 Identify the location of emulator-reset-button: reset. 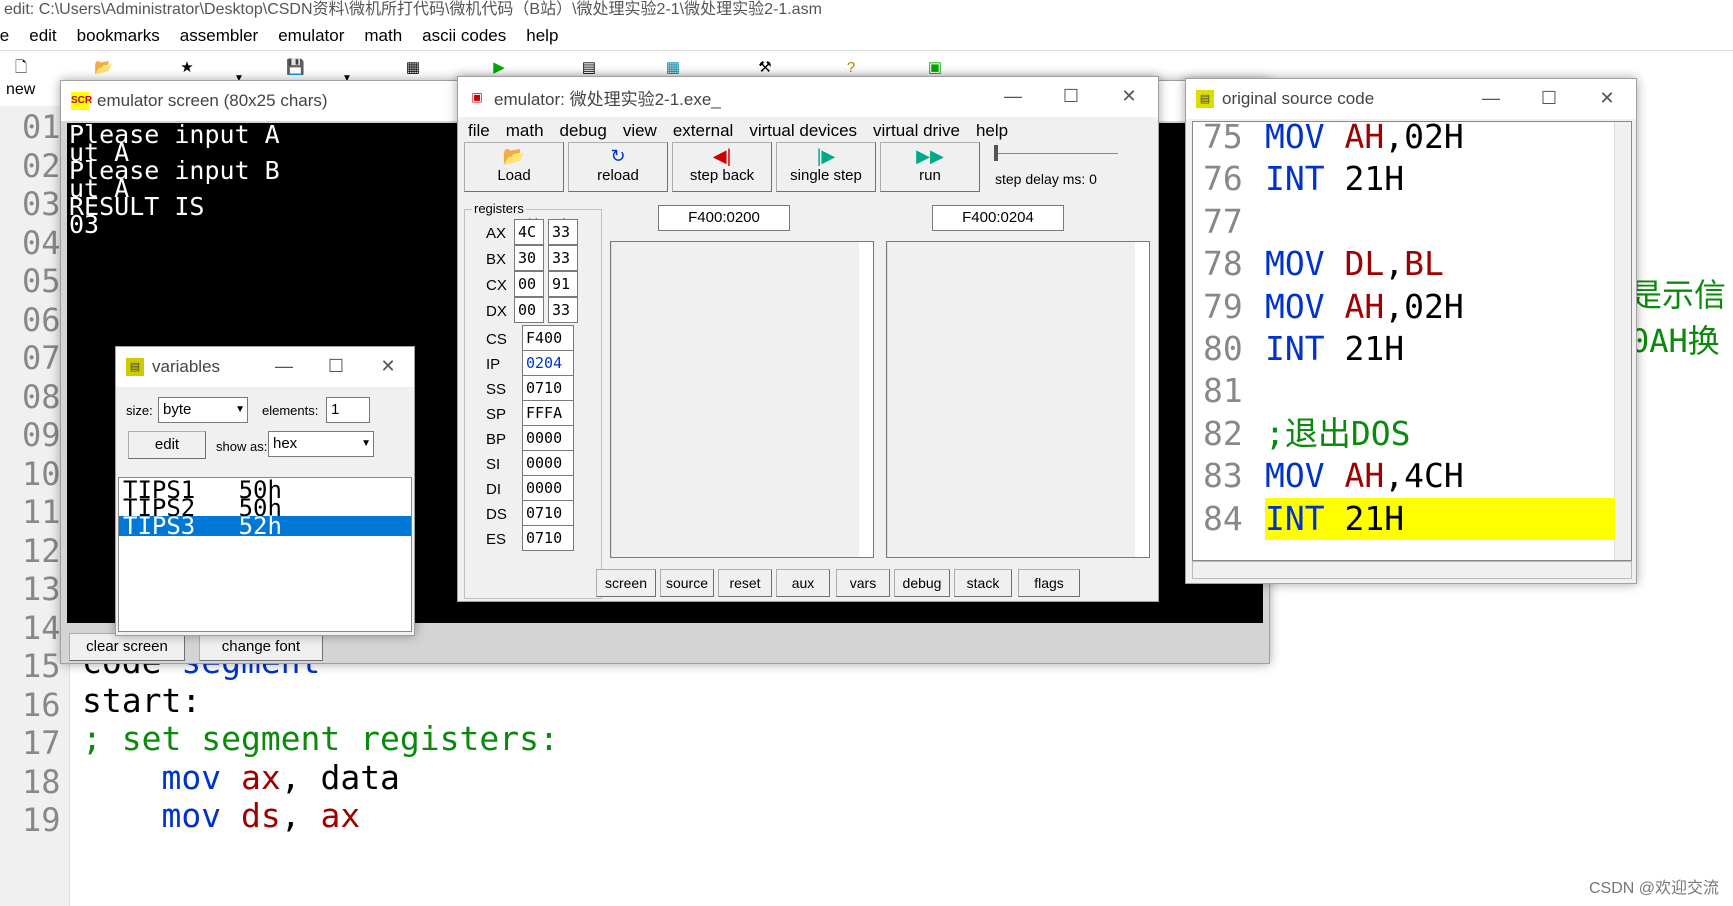
(745, 583).